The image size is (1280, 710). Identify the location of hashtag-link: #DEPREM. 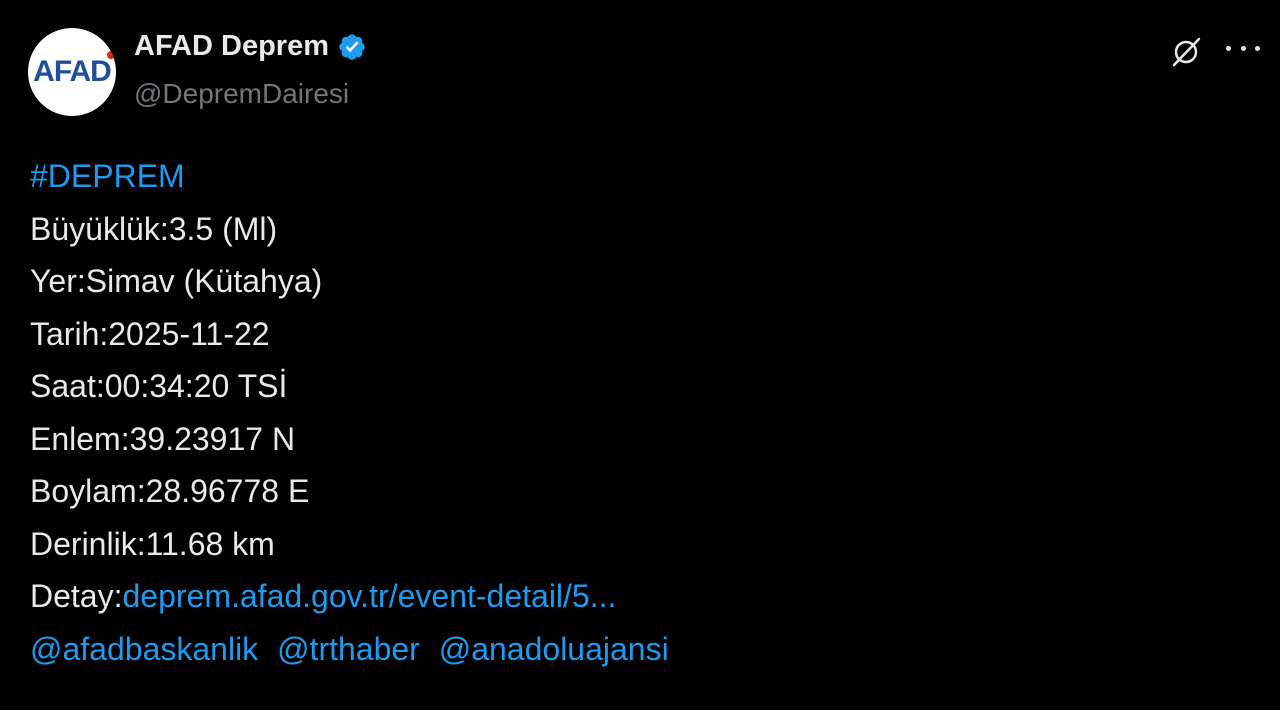
(107, 176).